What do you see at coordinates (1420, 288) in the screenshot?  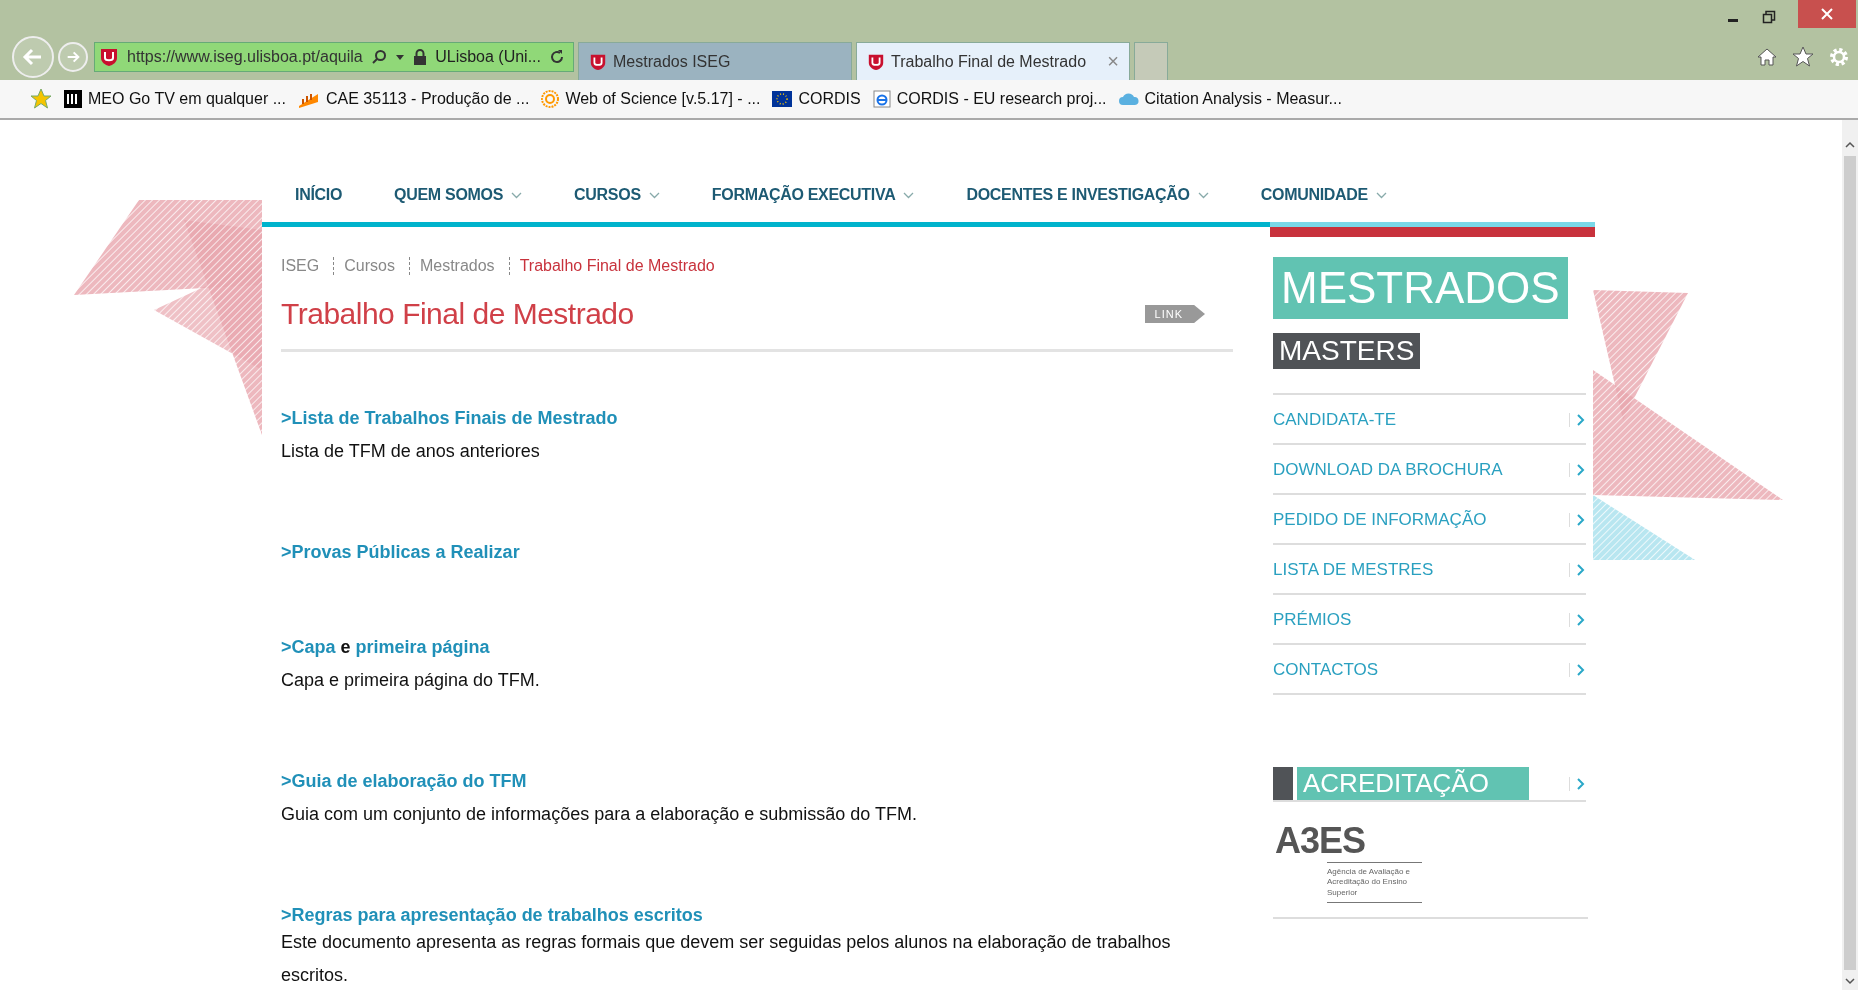 I see `sidebar-title: MESTRADOS` at bounding box center [1420, 288].